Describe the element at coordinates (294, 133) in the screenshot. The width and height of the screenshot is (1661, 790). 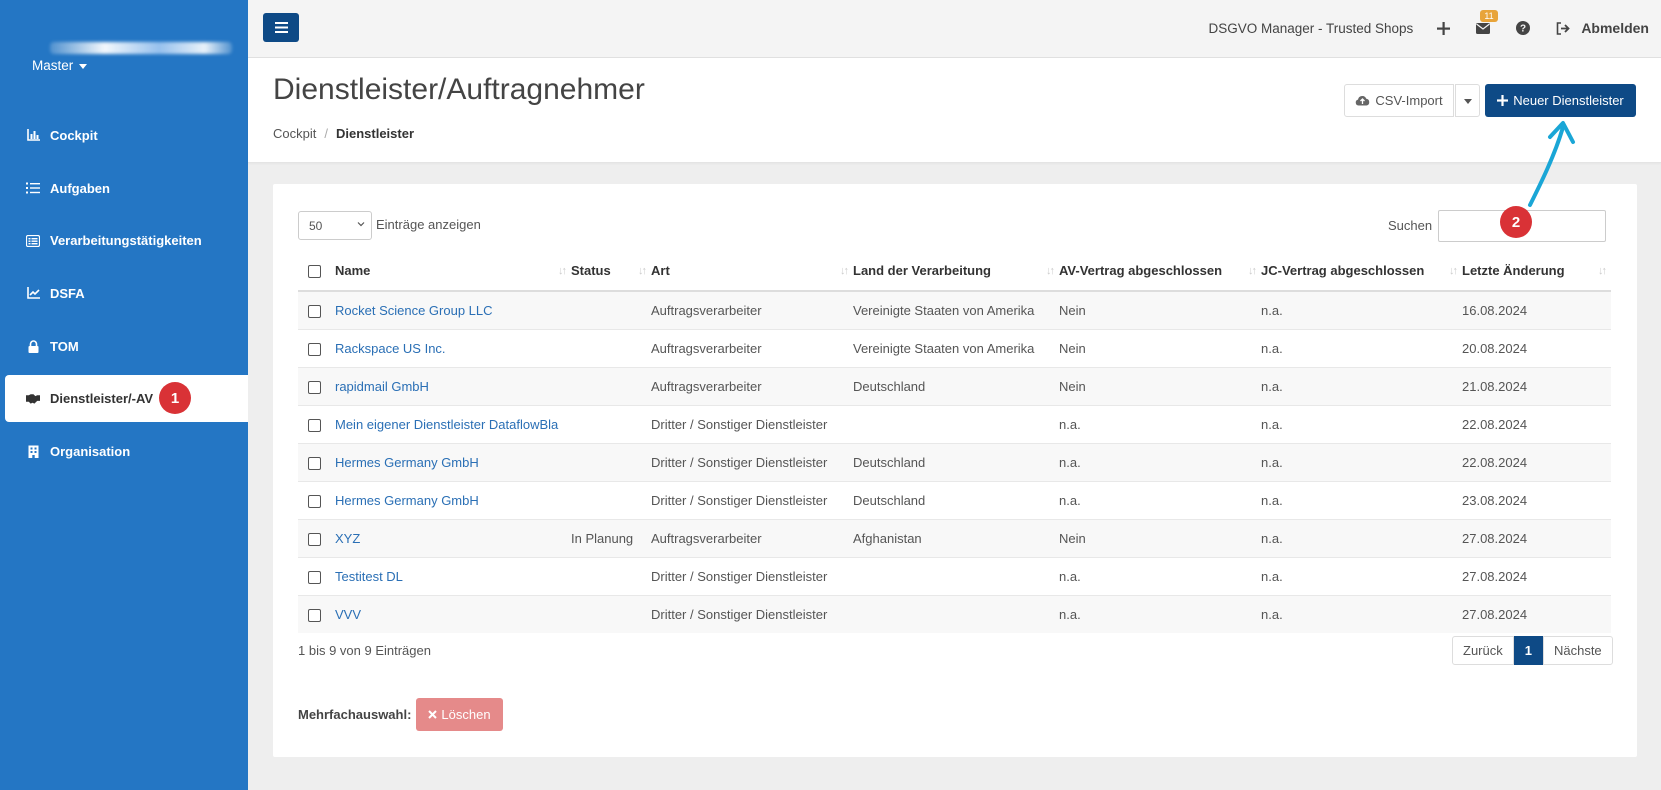
I see `breadcrumb-home: Cockpit` at that location.